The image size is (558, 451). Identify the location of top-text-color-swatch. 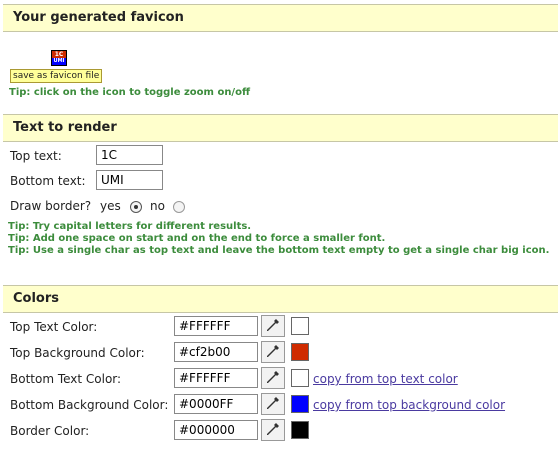
(300, 326).